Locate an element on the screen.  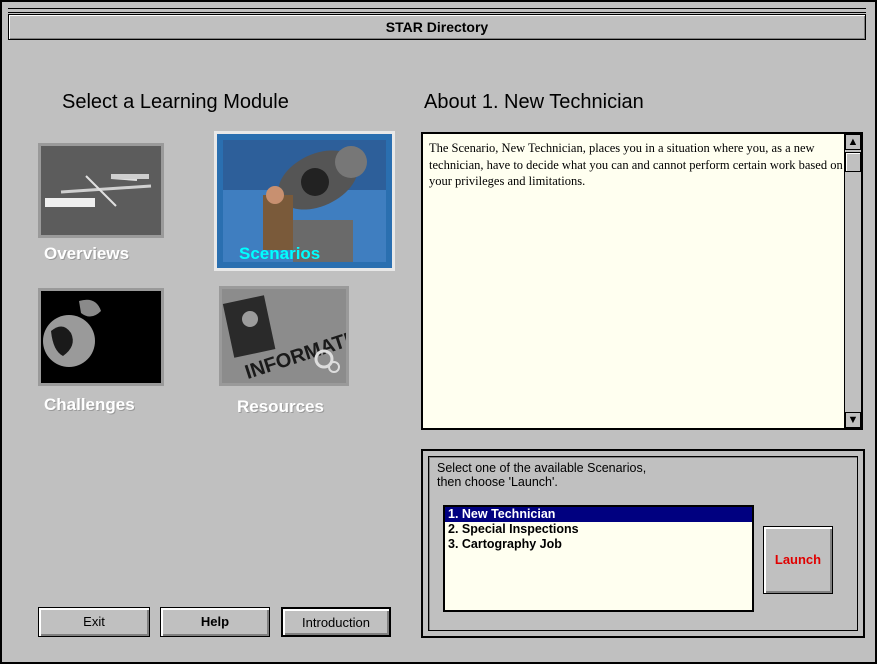
introduction-button: Introduction is located at coordinates (336, 622).